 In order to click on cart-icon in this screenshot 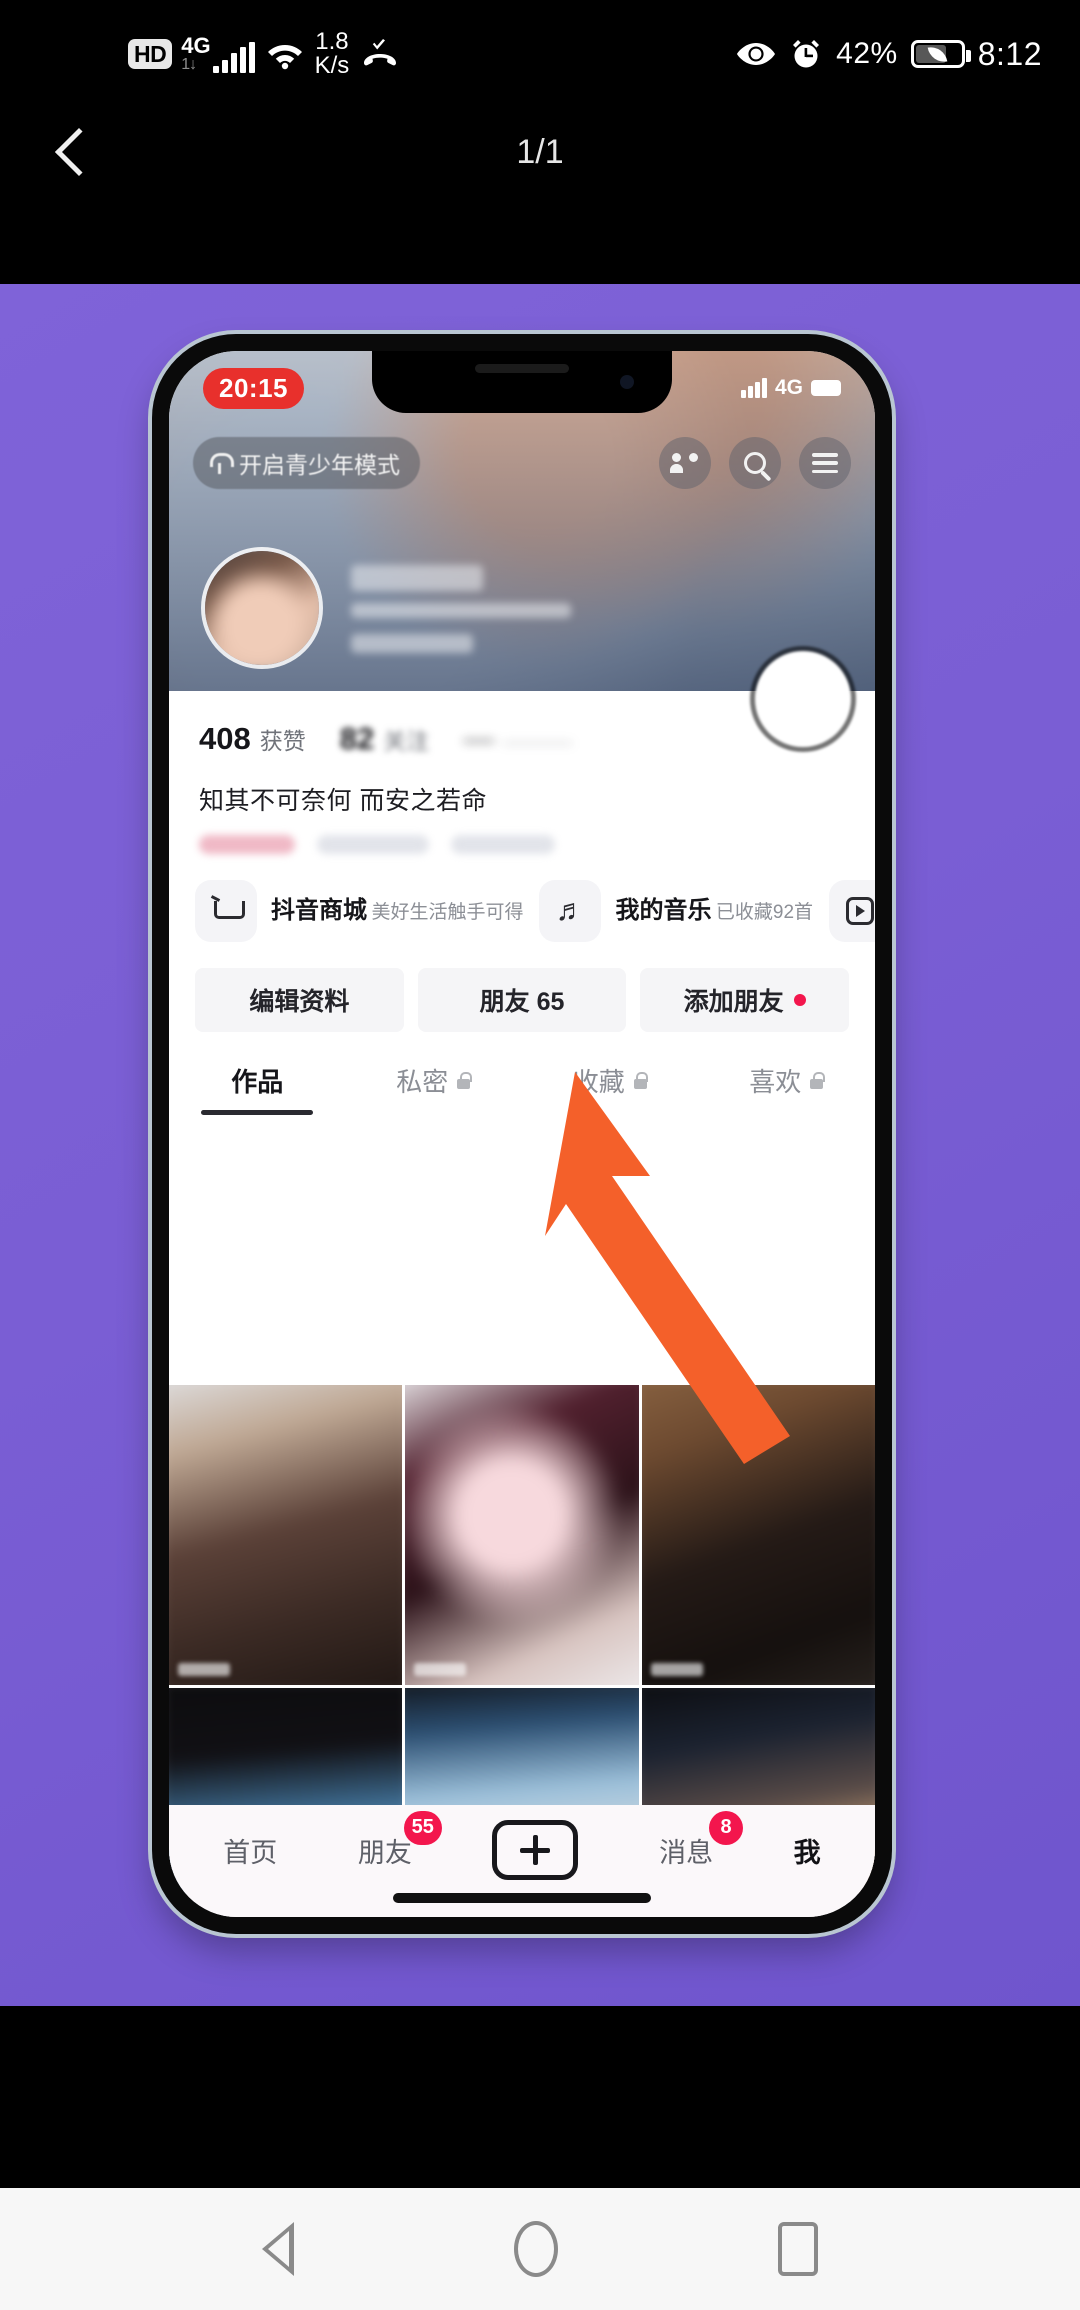, I will do `click(226, 911)`.